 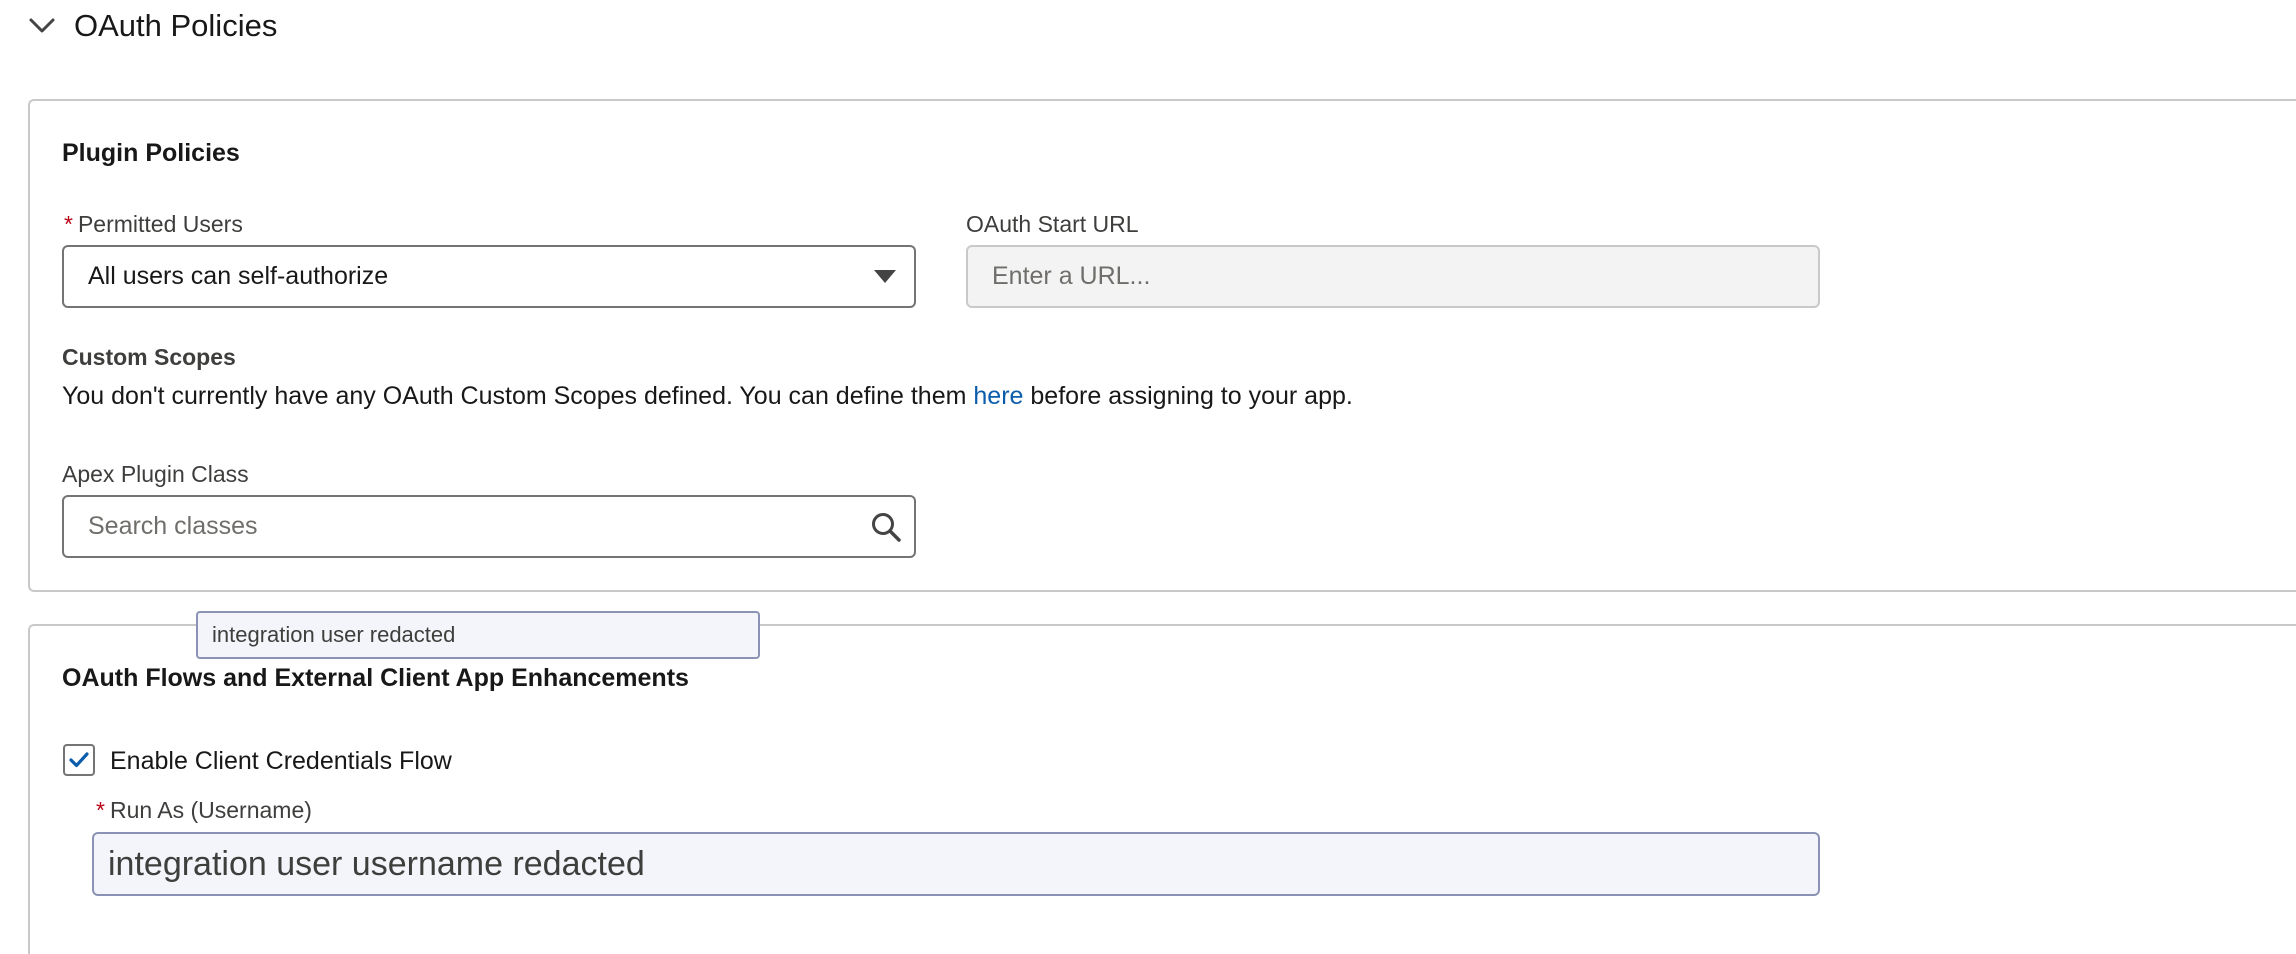 What do you see at coordinates (42, 26) in the screenshot?
I see `chevron-down-icon` at bounding box center [42, 26].